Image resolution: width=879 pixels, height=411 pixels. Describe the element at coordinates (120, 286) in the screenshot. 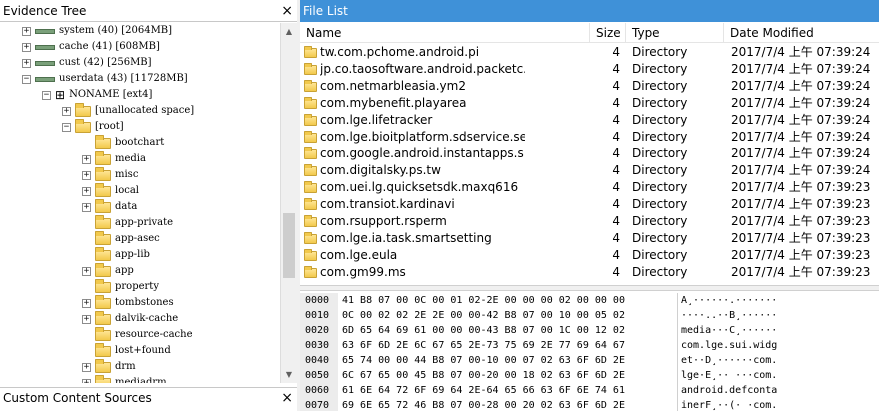

I see `tree-node: property` at that location.